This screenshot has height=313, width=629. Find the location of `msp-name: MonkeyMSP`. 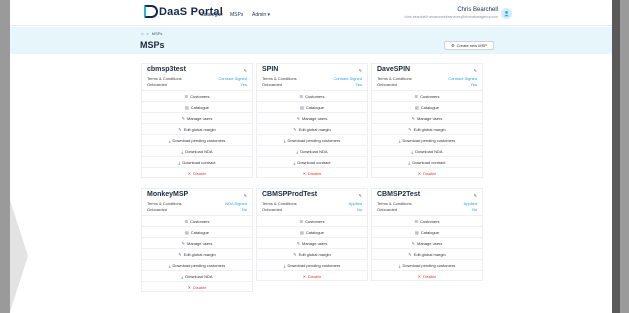

msp-name: MonkeyMSP is located at coordinates (168, 194).